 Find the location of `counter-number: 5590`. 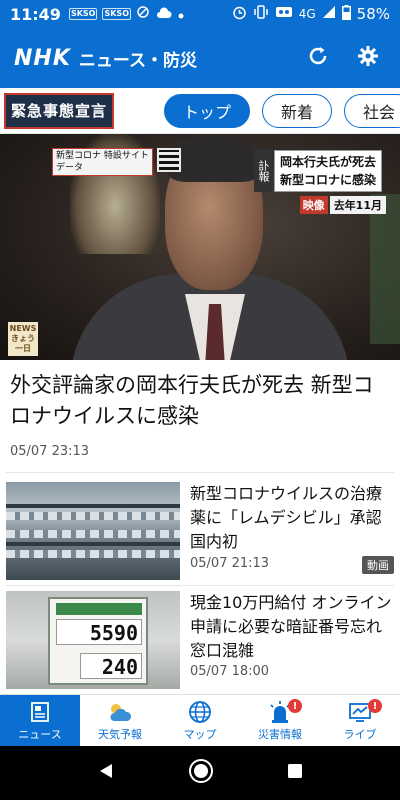

counter-number: 5590 is located at coordinates (99, 632).